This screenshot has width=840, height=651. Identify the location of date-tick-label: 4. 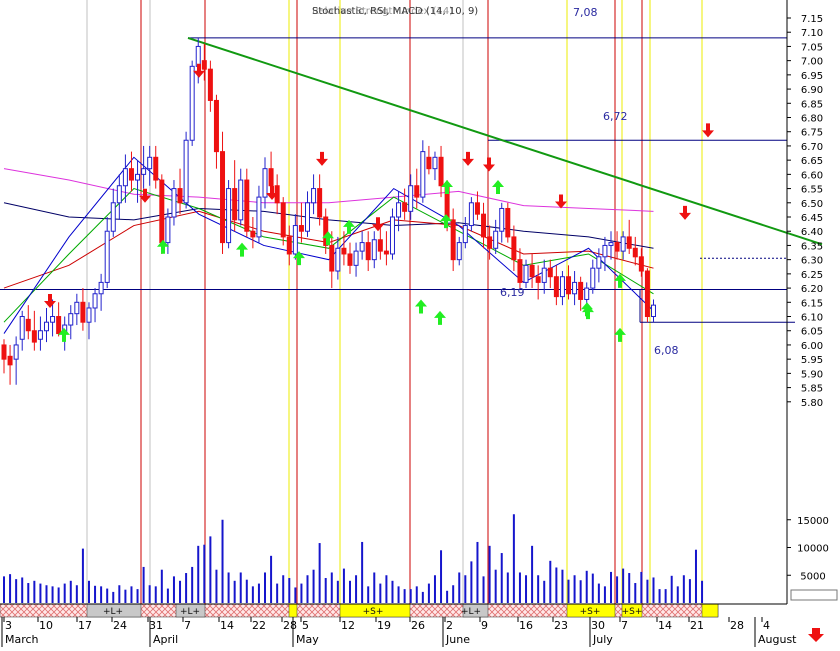
(766, 625).